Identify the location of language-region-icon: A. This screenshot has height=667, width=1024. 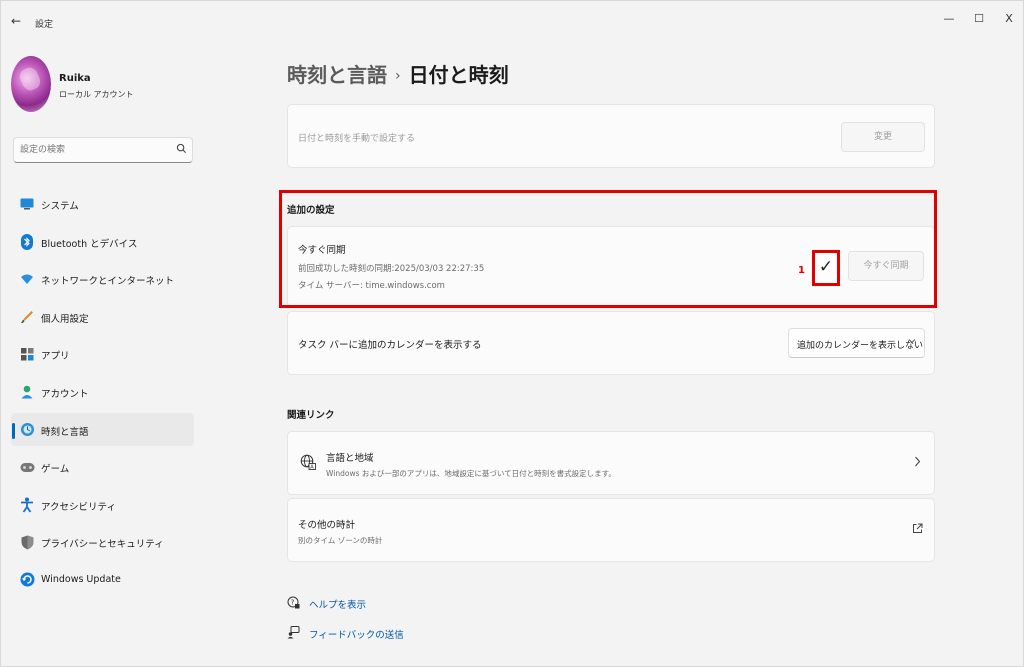
(308, 462).